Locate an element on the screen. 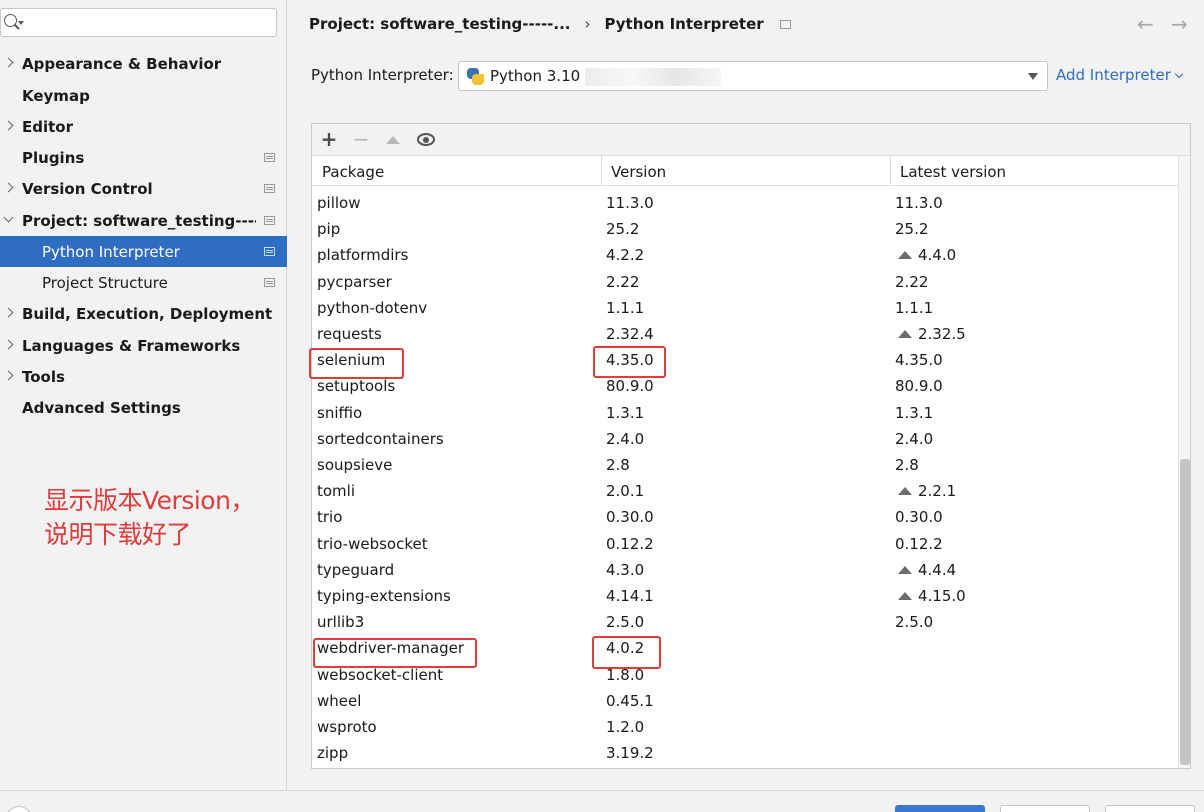 This screenshot has width=1204, height=812. sidebar-item-build-execution: Build, Execution, Deployment is located at coordinates (143, 313).